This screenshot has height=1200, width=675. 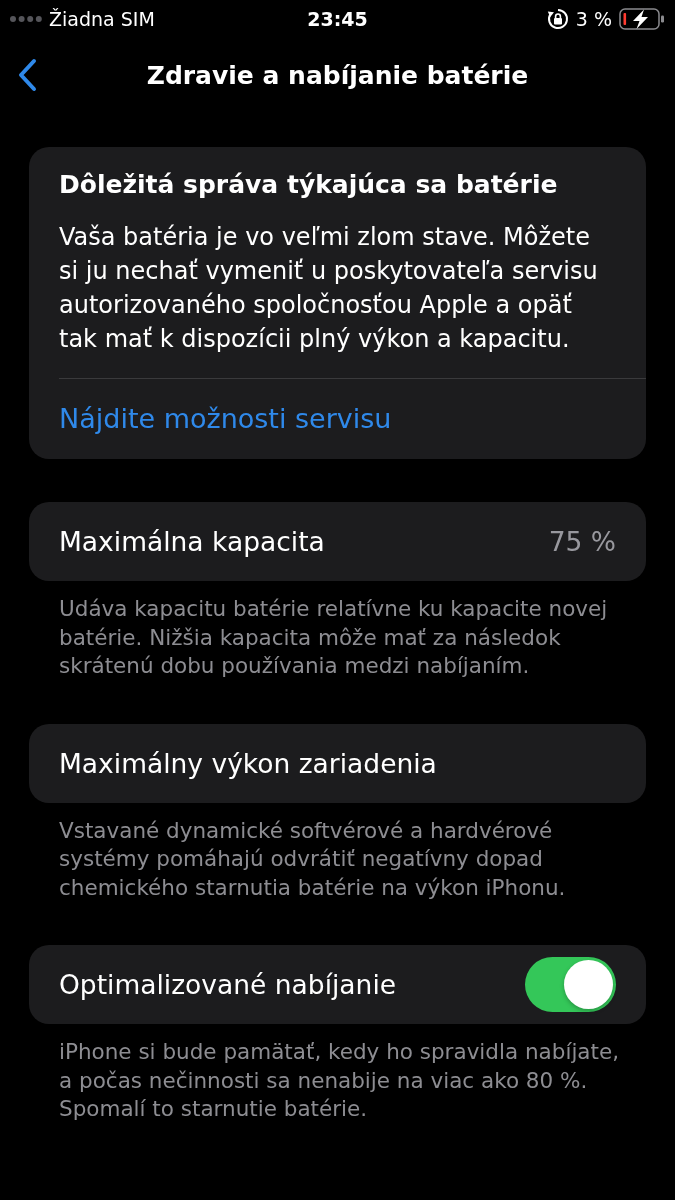 What do you see at coordinates (248, 763) in the screenshot?
I see `row-label: Maximálny výkon zariadenia` at bounding box center [248, 763].